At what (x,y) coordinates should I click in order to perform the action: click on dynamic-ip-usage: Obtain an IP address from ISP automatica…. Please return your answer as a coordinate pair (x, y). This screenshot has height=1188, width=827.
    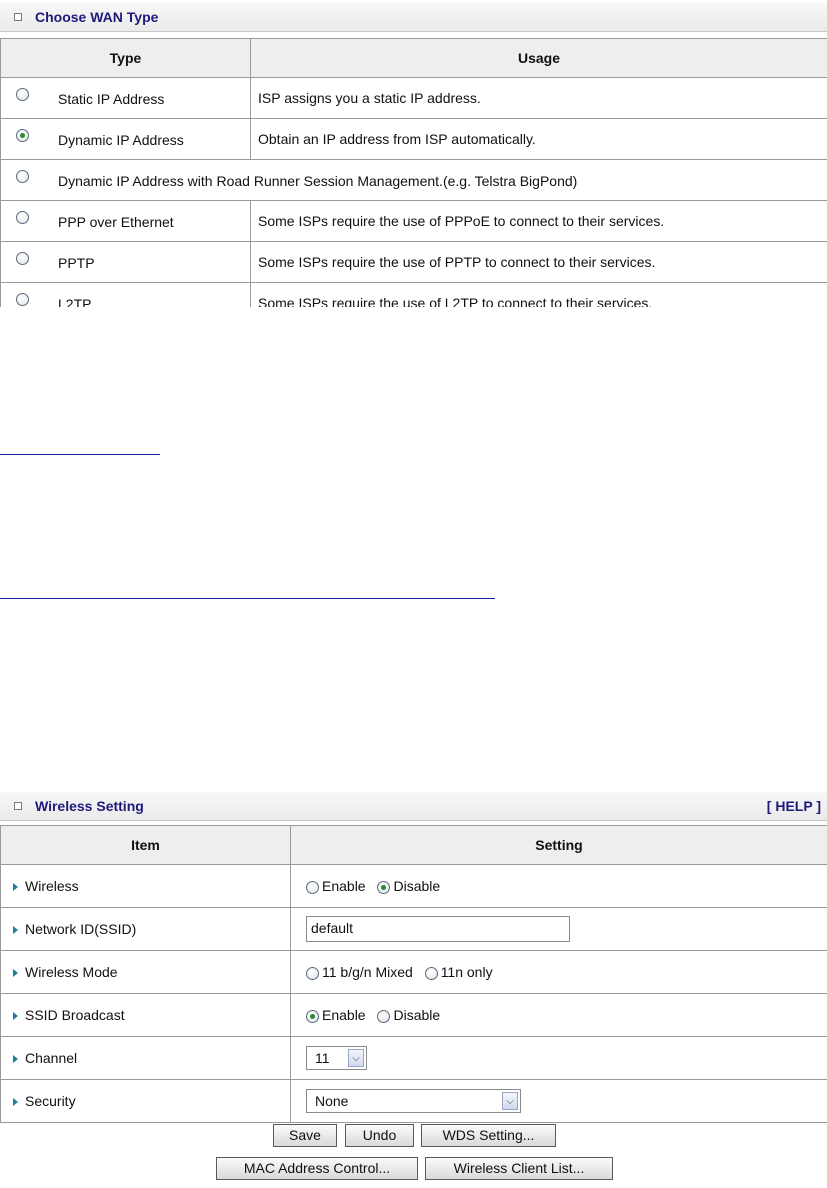
    Looking at the image, I should click on (538, 139).